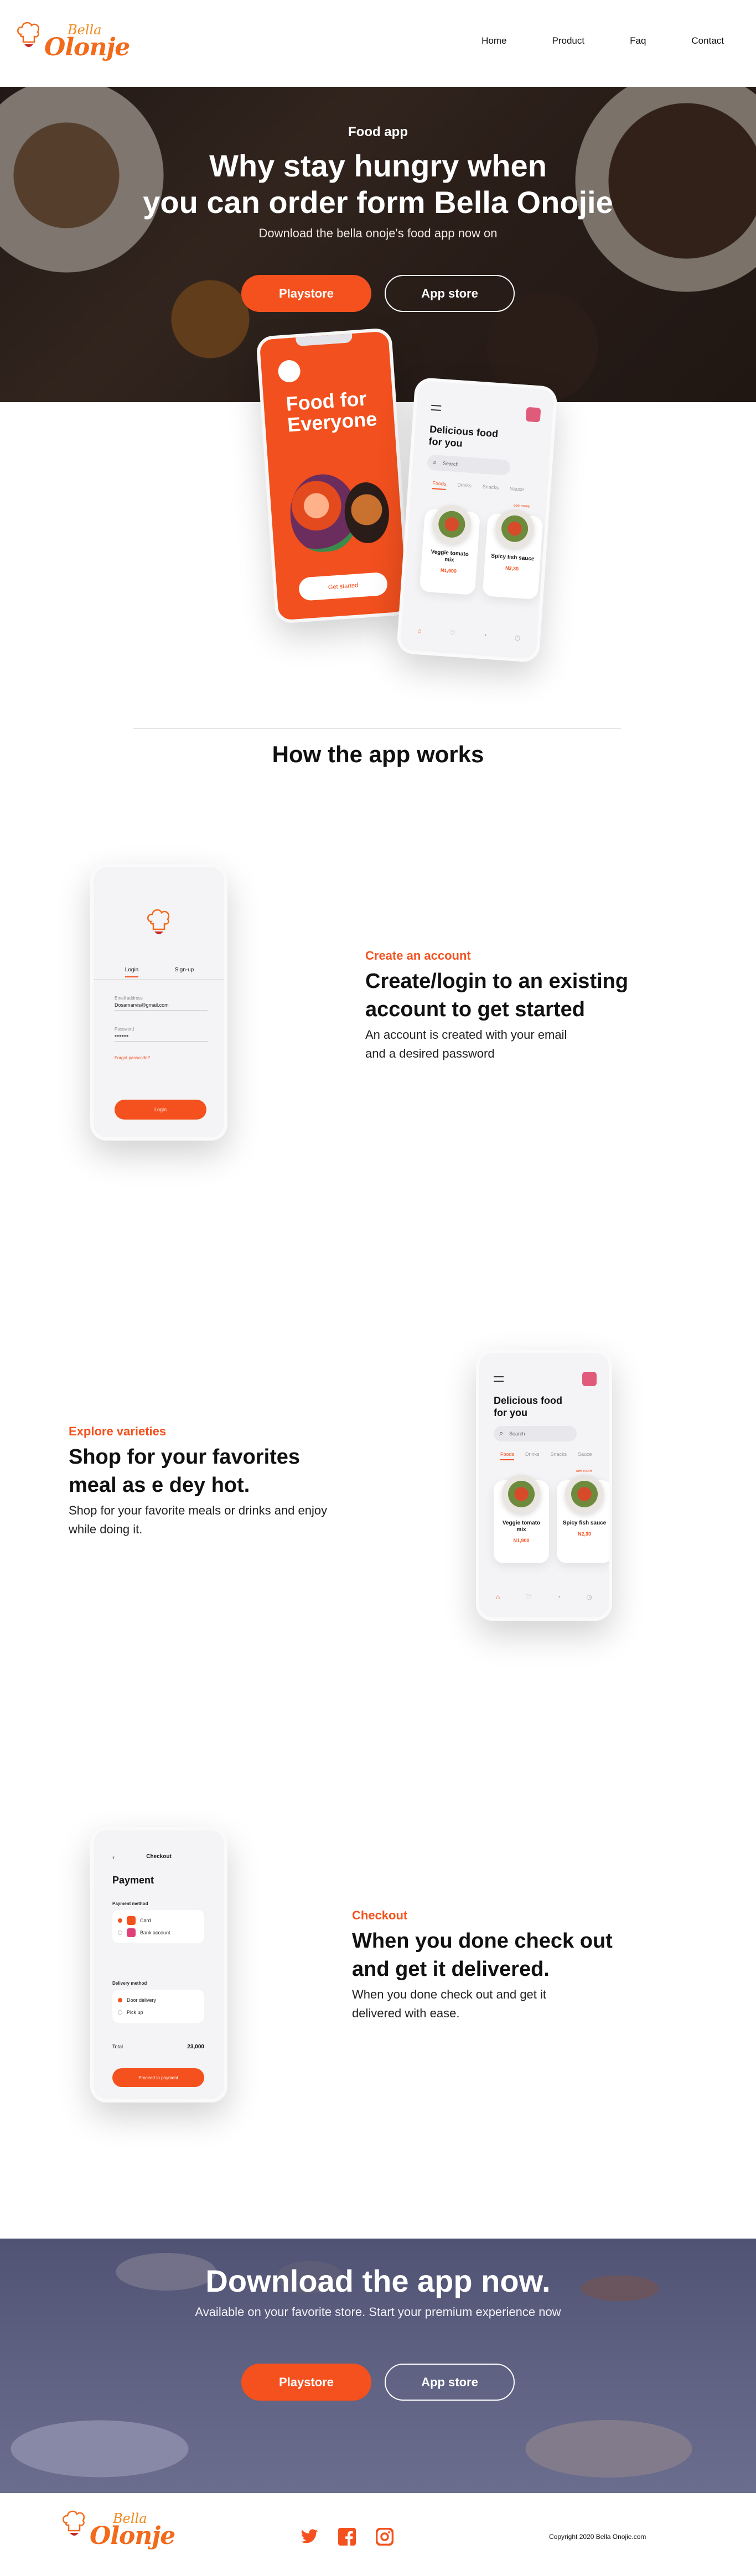  I want to click on payment-option-bank: Bank account, so click(158, 1933).